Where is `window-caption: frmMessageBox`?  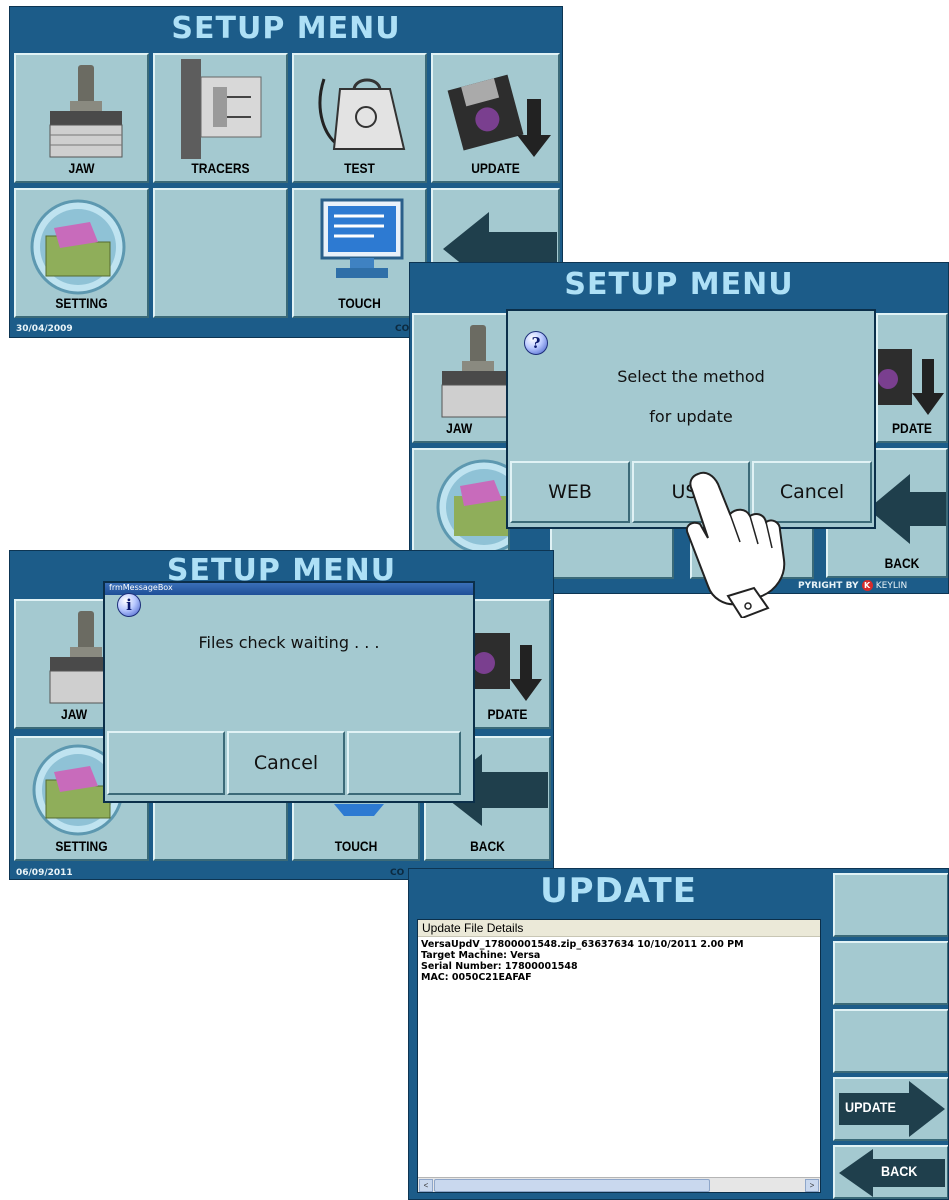
window-caption: frmMessageBox is located at coordinates (141, 587).